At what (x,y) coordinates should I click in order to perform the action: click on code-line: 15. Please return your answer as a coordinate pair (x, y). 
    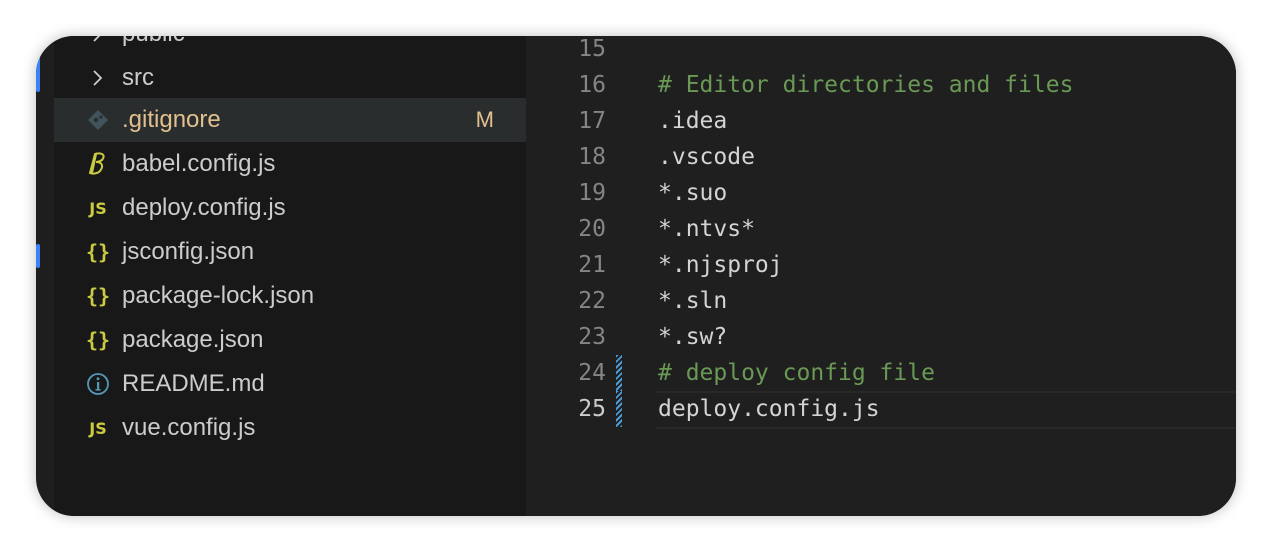
    Looking at the image, I should click on (881, 51).